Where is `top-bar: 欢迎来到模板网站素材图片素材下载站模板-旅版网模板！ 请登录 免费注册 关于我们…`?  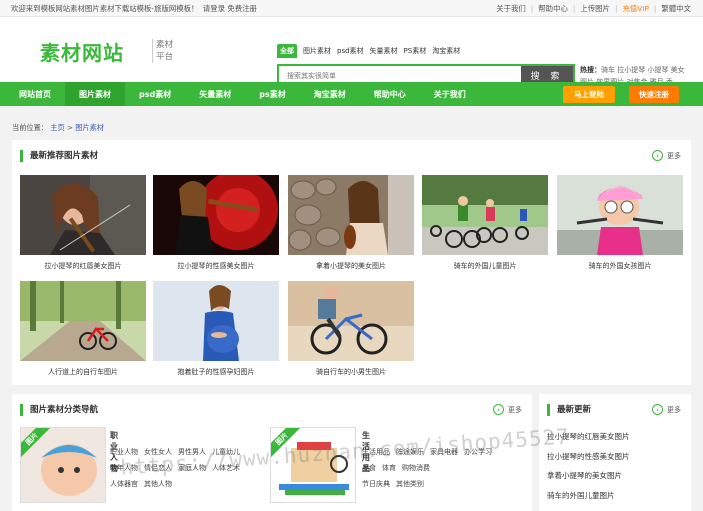 top-bar: 欢迎来到模板网站素材图片素材下载站模板-旅版网模板！ 请登录 免费注册 关于我们… is located at coordinates (351, 8).